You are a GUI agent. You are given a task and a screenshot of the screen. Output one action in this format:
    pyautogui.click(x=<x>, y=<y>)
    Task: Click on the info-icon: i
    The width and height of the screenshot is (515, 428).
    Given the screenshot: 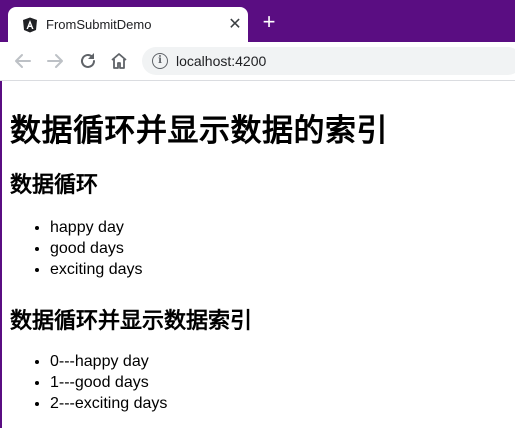 What is the action you would take?
    pyautogui.click(x=160, y=61)
    